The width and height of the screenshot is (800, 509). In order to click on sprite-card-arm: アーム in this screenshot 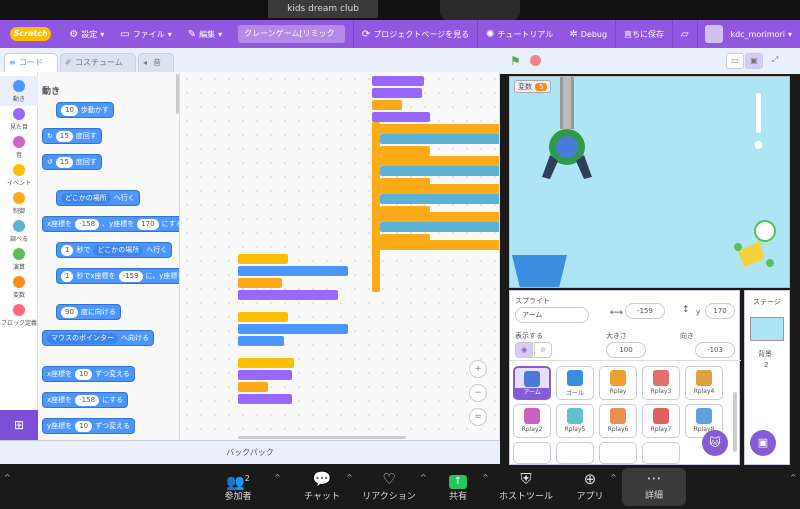, I will do `click(532, 383)`.